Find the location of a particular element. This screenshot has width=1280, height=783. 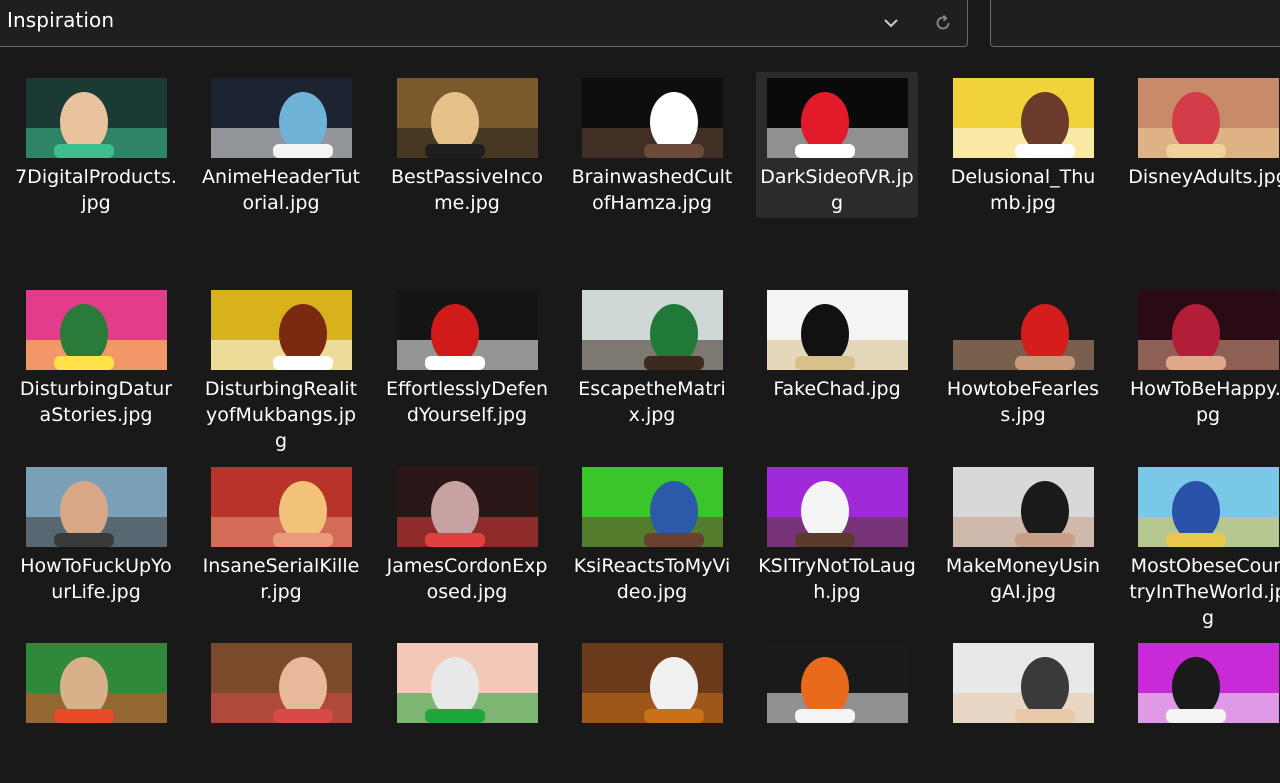

file-name: FakeChad.jpg is located at coordinates (837, 389).